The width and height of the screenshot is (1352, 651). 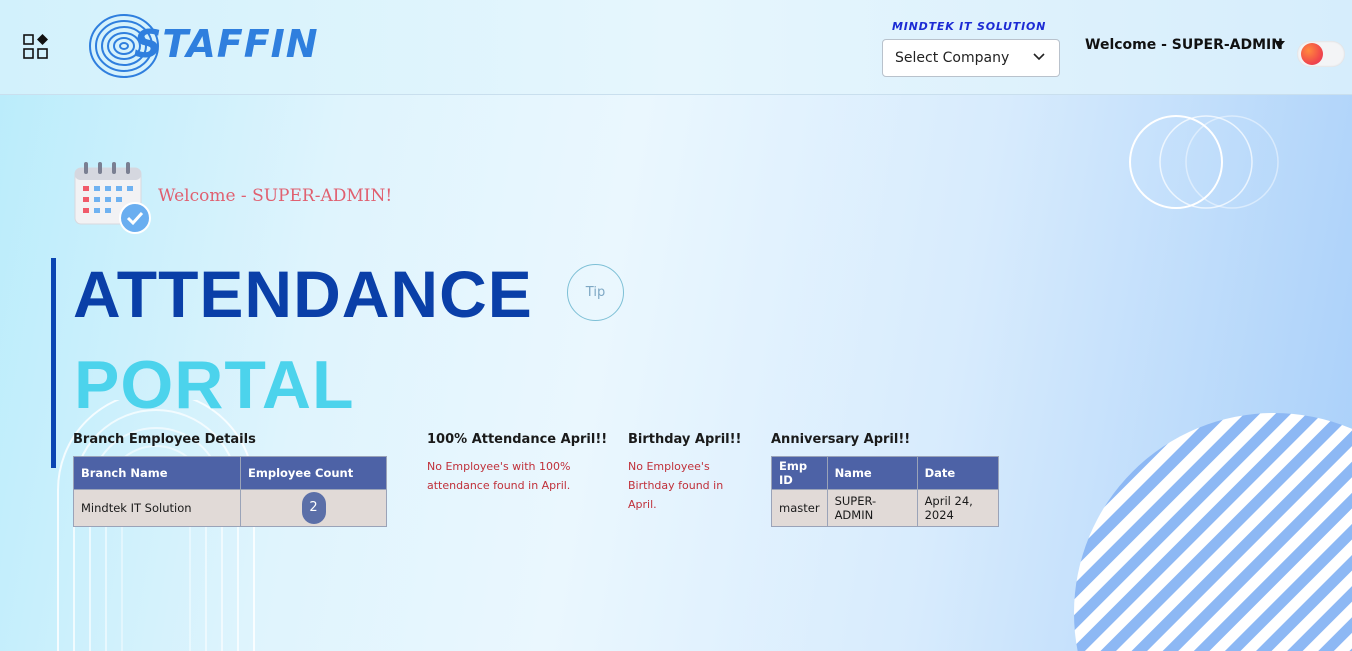 I want to click on note-line: April., so click(x=642, y=504).